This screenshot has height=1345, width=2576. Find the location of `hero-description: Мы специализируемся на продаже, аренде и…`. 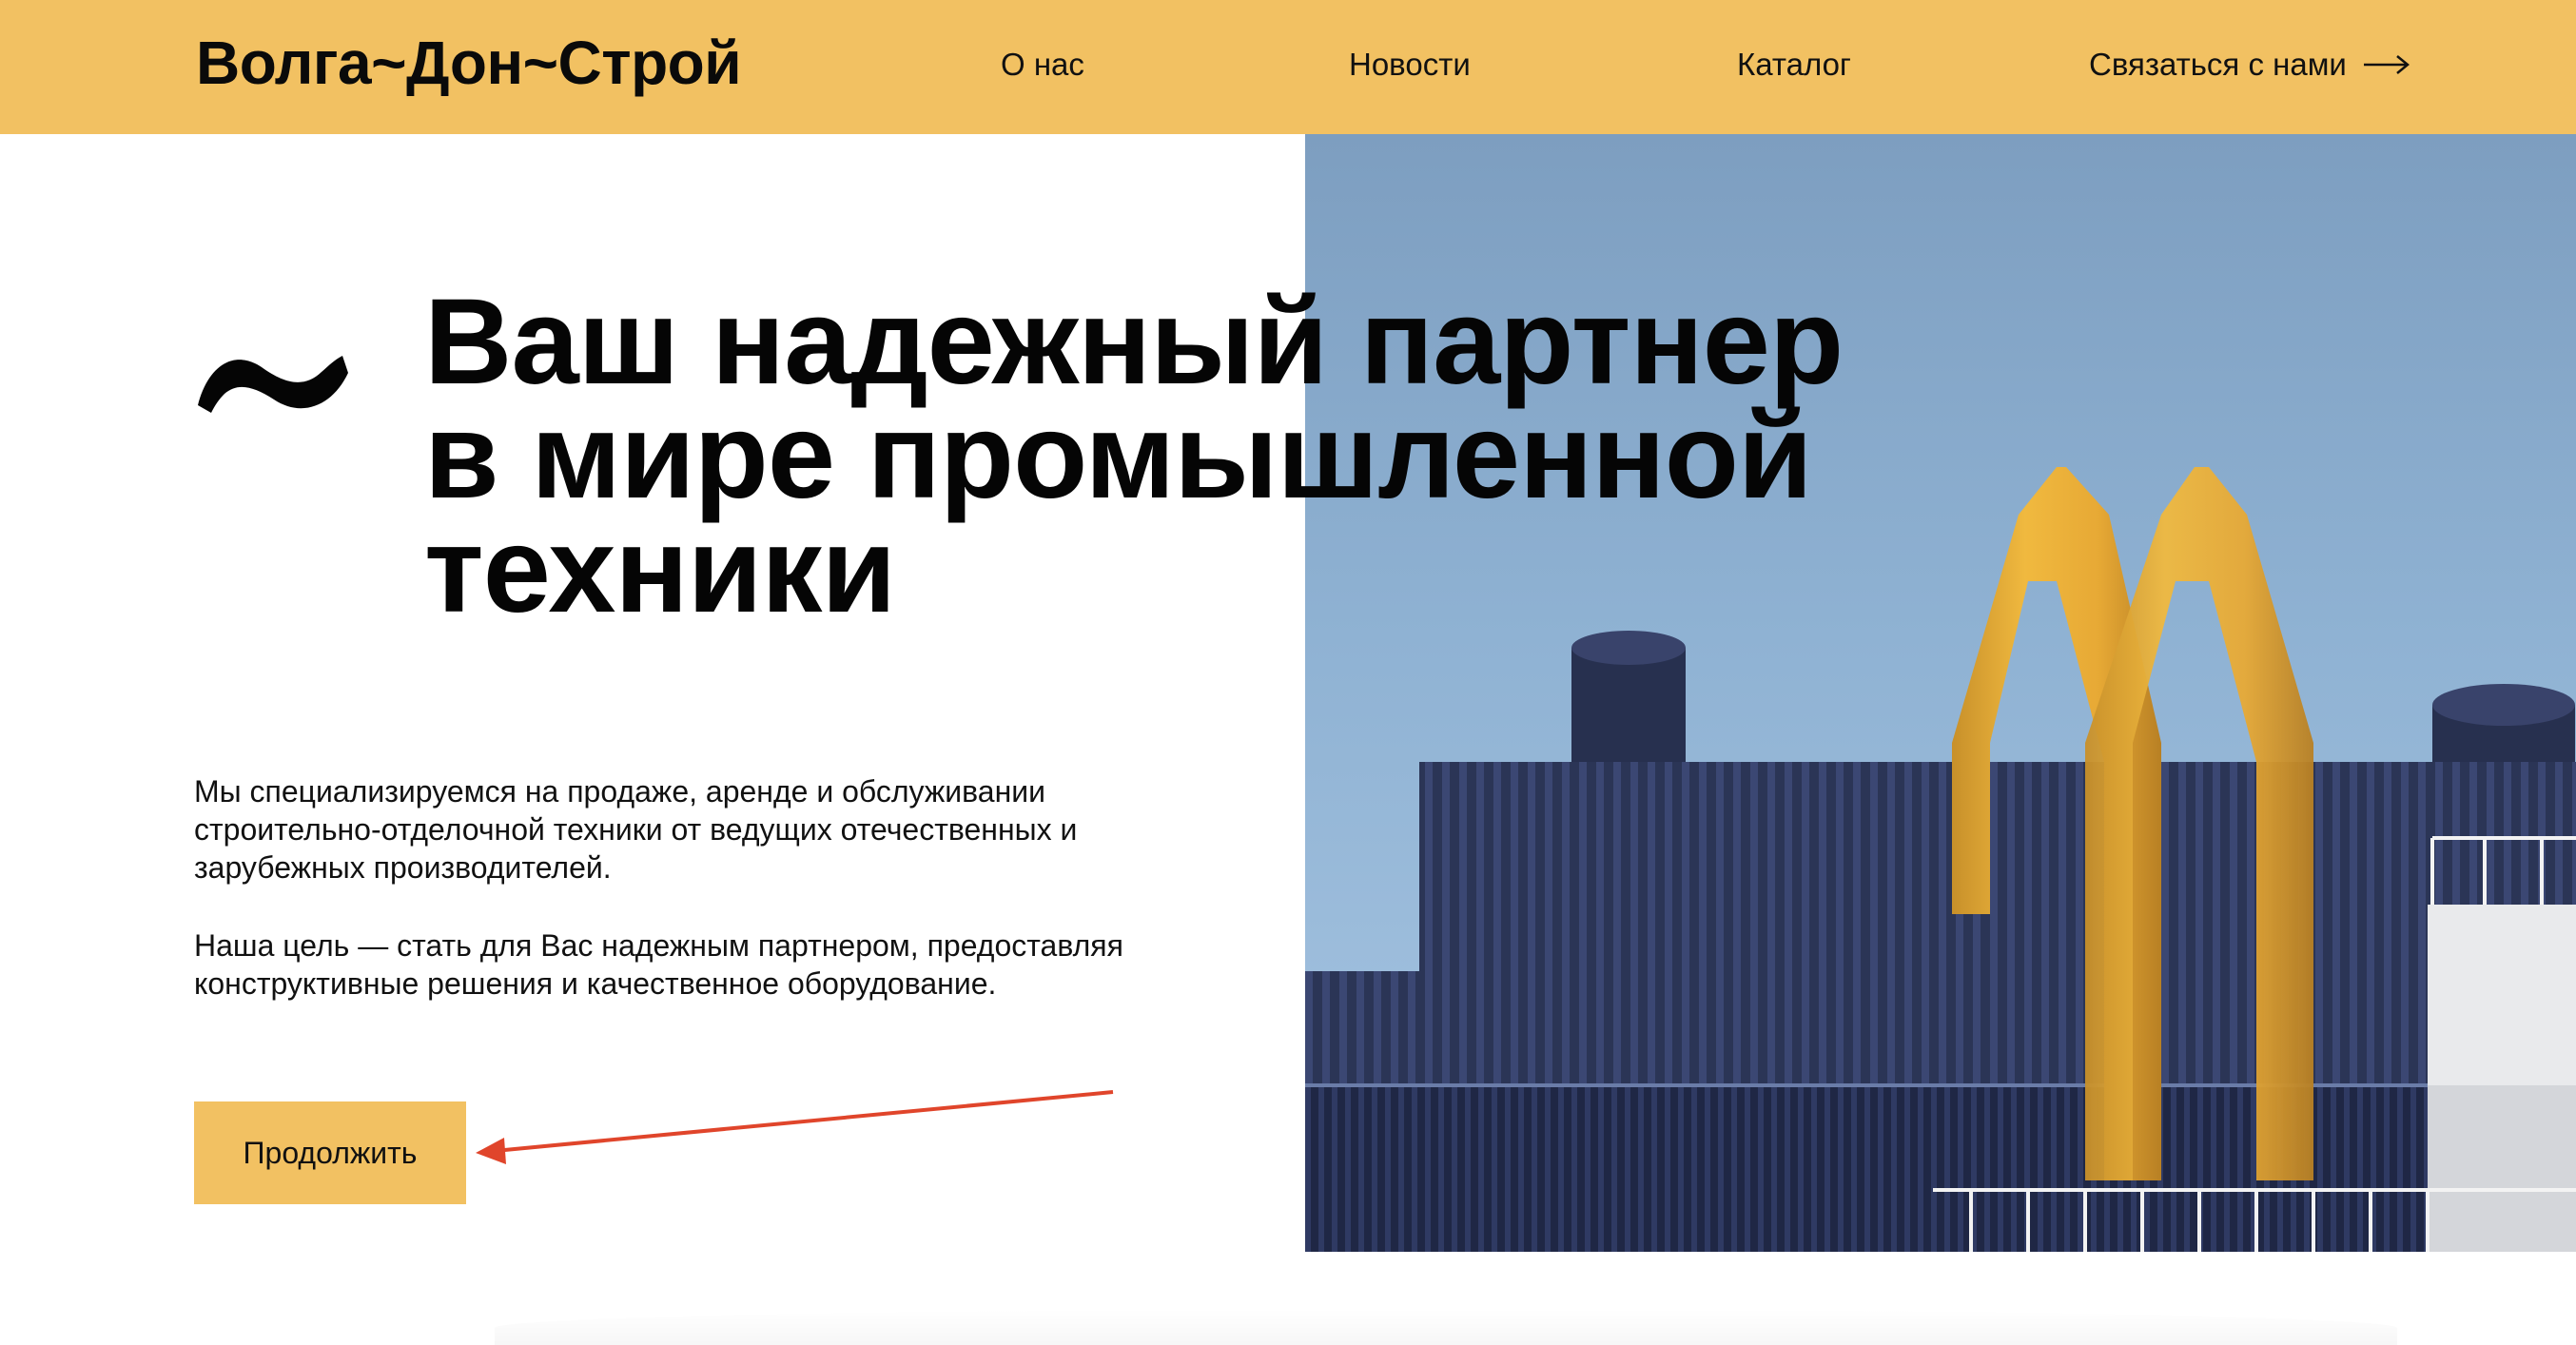

hero-description: Мы специализируемся на продаже, аренде и… is located at coordinates (636, 829).